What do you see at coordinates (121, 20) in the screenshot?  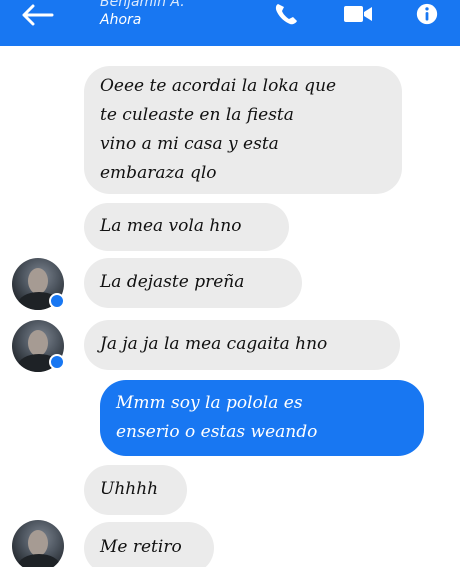 I see `active-status: Ahora` at bounding box center [121, 20].